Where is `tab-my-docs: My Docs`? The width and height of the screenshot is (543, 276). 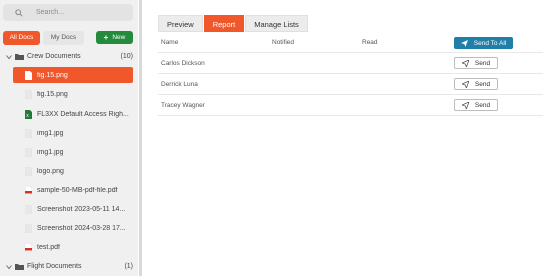 tab-my-docs: My Docs is located at coordinates (63, 38).